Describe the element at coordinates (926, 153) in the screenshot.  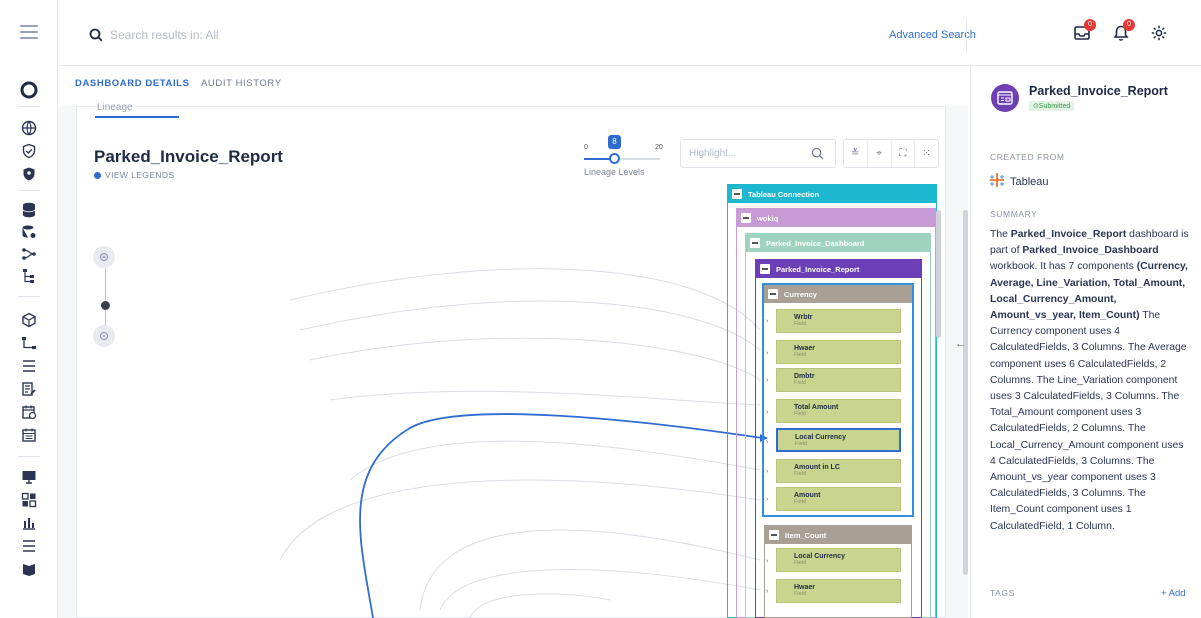
I see `expand-all-icon: ⁙` at that location.